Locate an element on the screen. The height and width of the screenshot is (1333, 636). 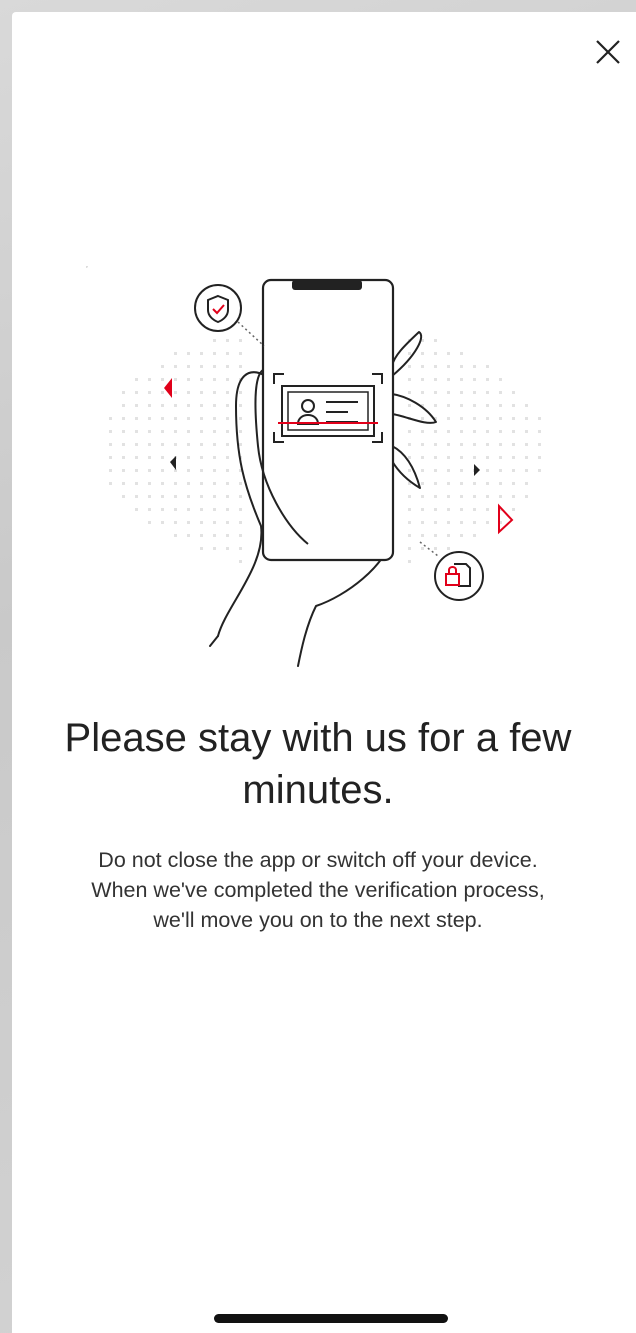
red-arrow-icon is located at coordinates (168, 388).